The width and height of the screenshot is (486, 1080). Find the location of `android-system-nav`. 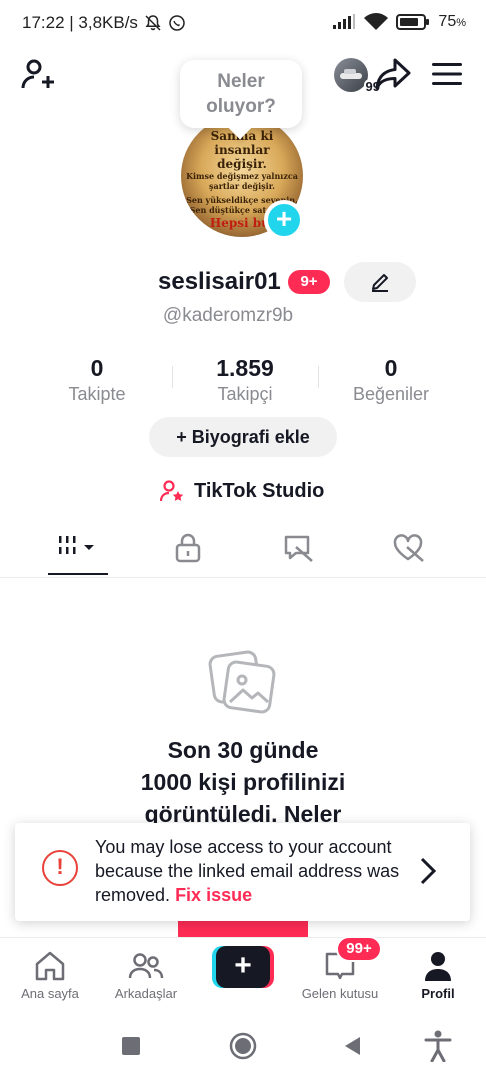

android-system-nav is located at coordinates (243, 1046).